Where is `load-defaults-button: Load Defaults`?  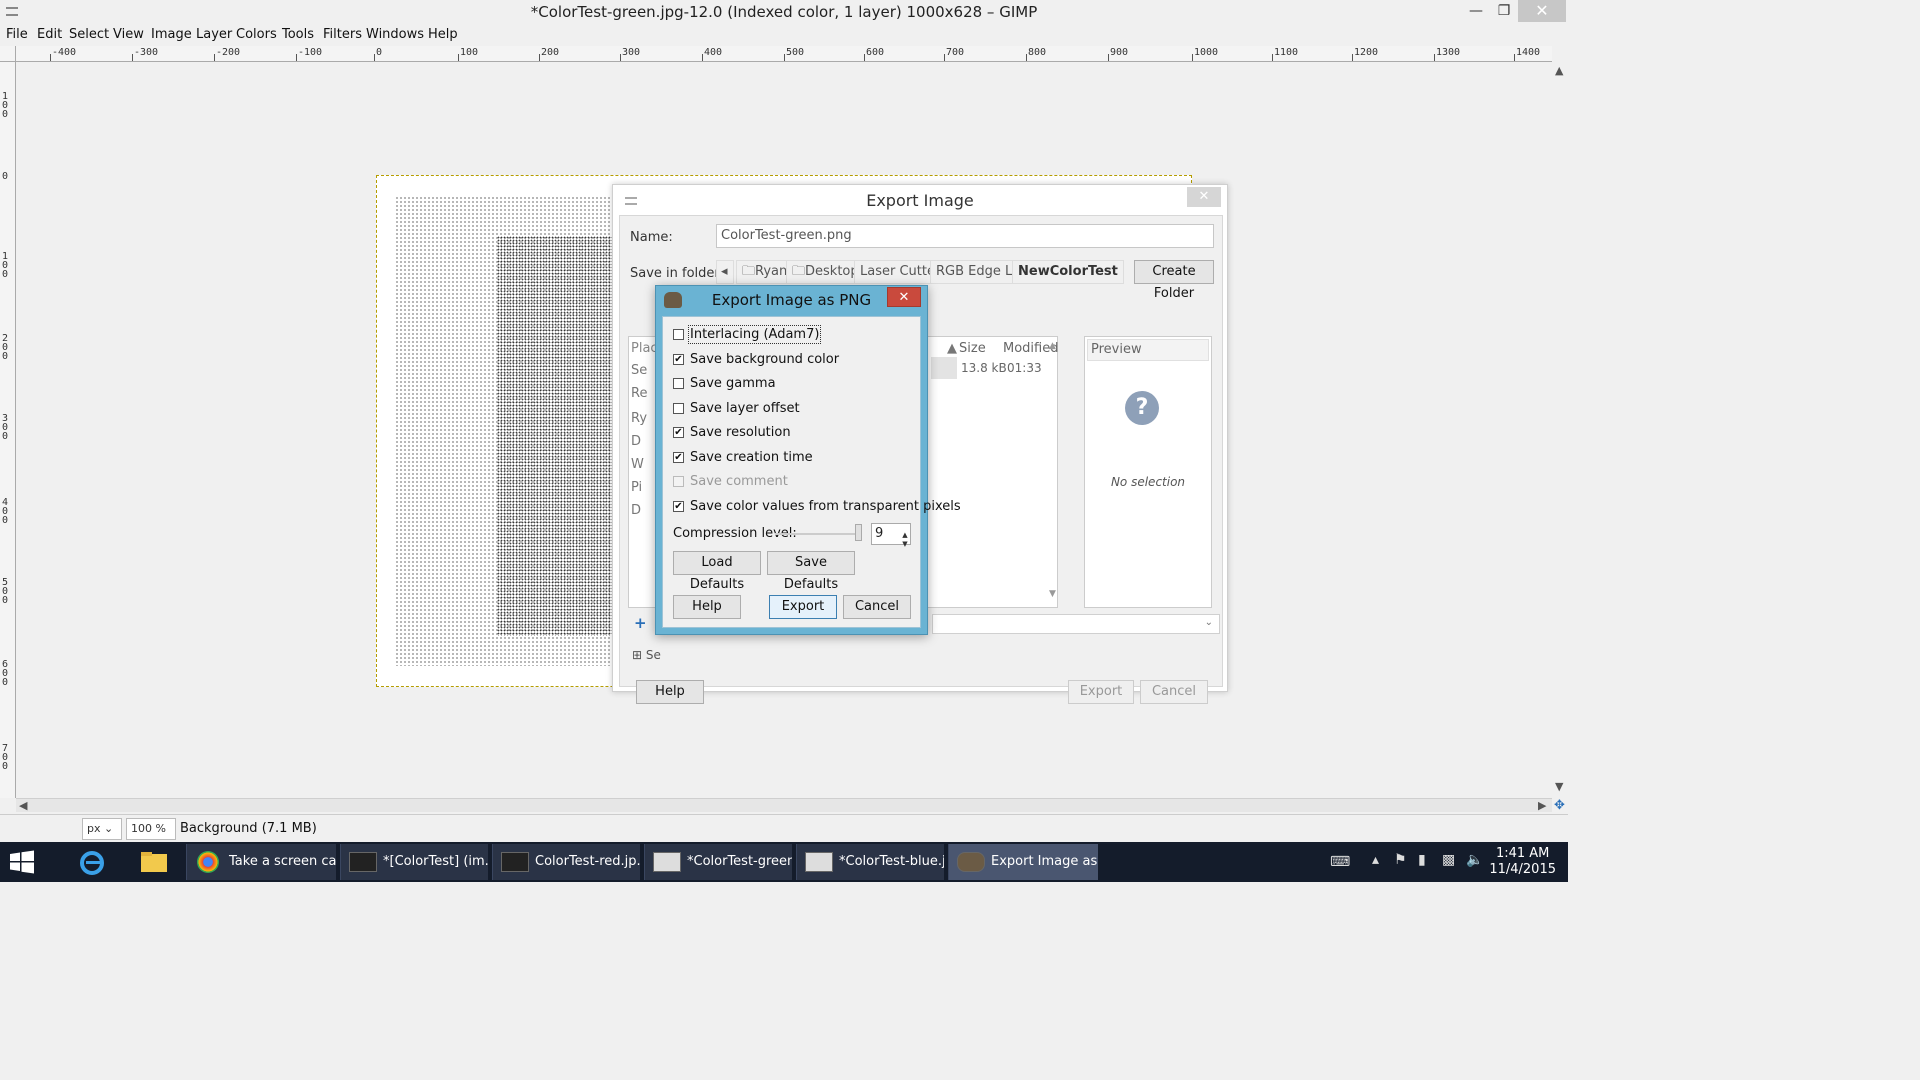
load-defaults-button: Load Defaults is located at coordinates (717, 571).